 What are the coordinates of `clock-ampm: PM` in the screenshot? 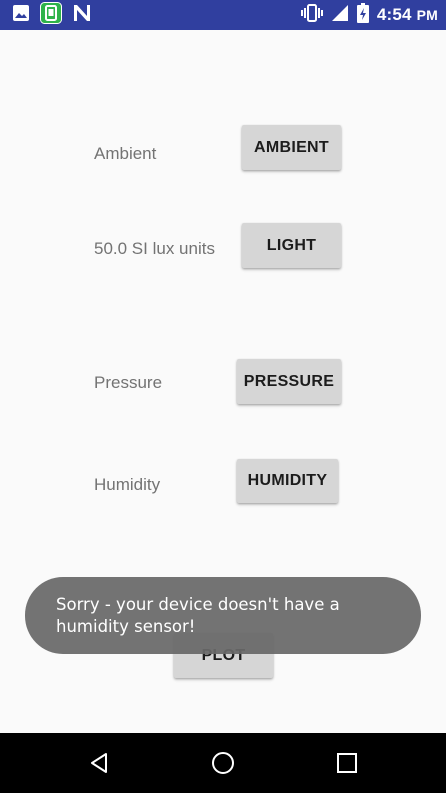 It's located at (427, 15).